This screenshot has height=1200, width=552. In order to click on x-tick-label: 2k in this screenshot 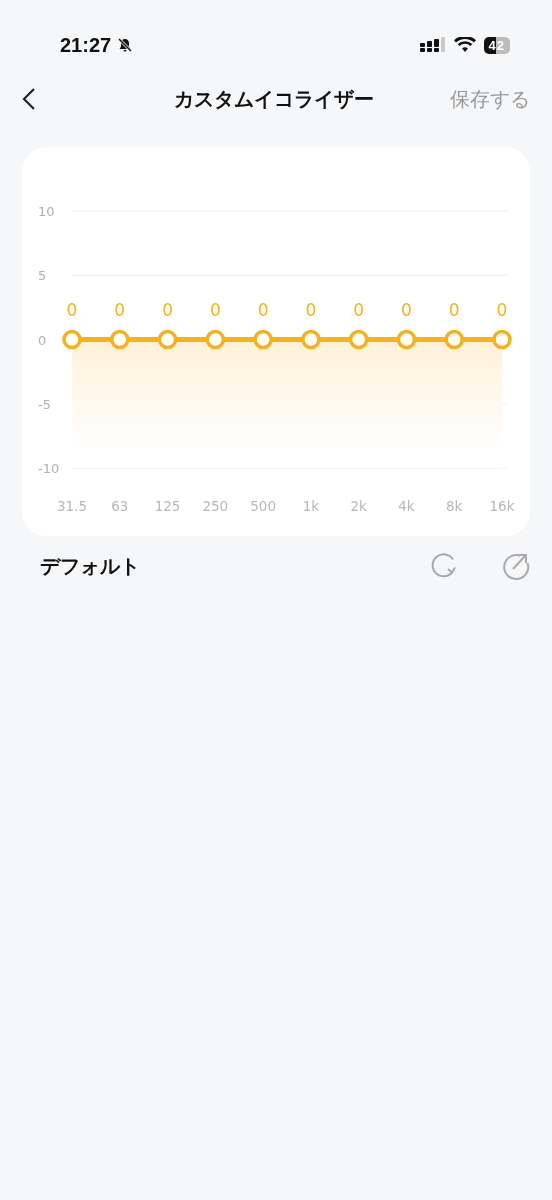, I will do `click(358, 506)`.